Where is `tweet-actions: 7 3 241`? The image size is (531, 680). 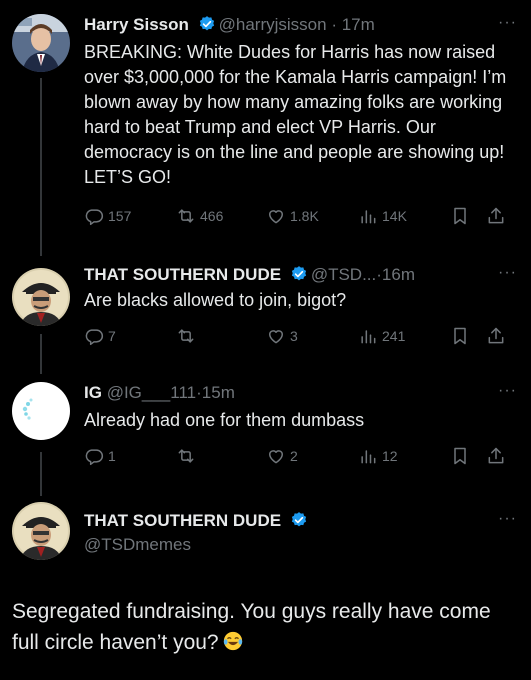 tweet-actions: 7 3 241 is located at coordinates (300, 338).